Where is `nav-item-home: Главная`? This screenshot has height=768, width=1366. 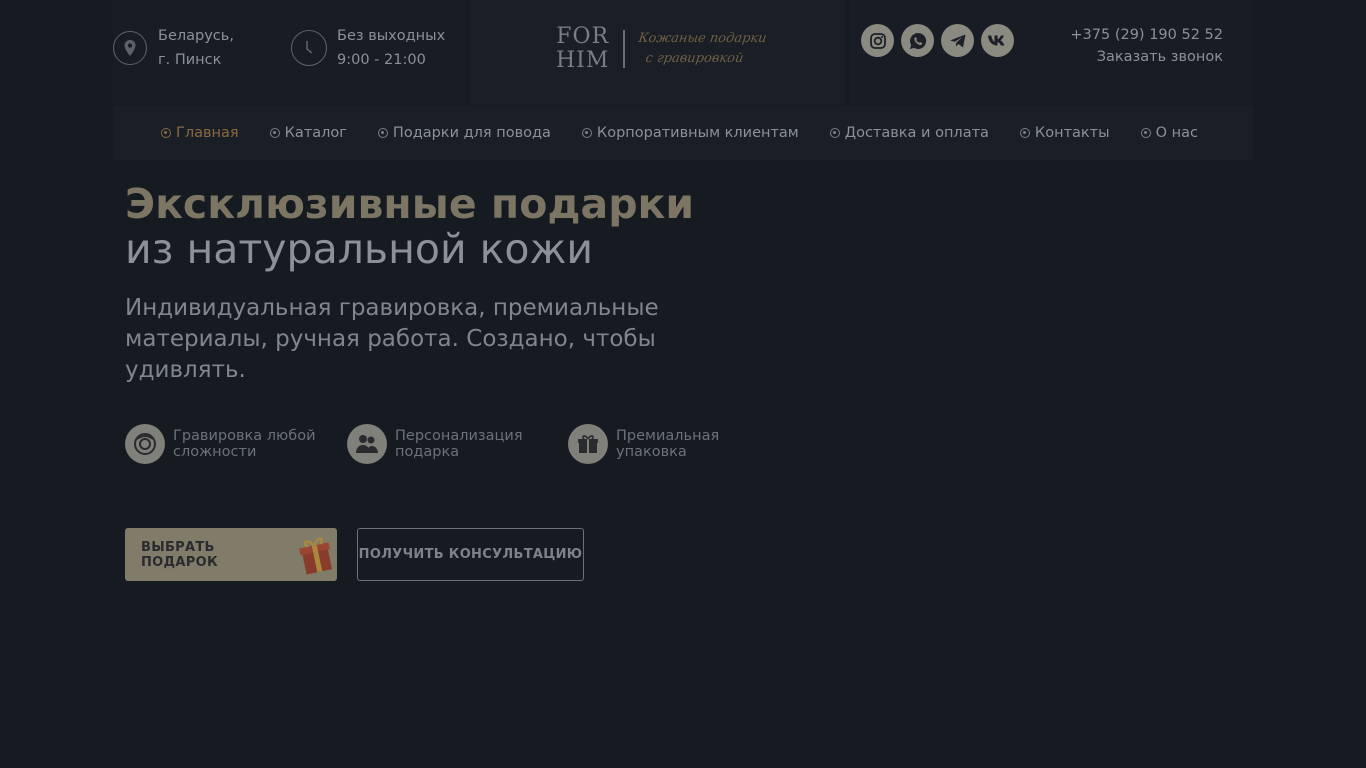
nav-item-home: Главная is located at coordinates (200, 133).